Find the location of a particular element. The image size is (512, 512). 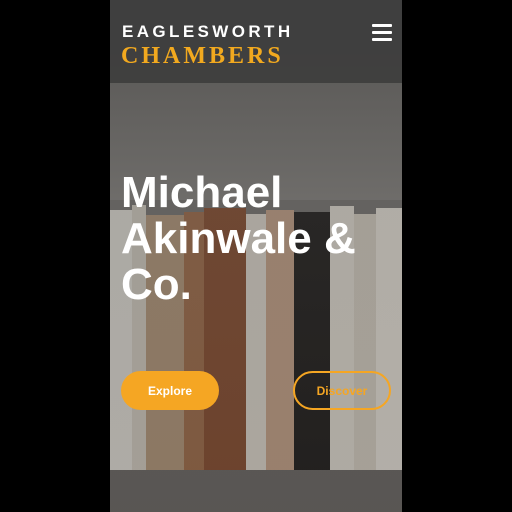

hero-title: Michael Akinwale & Co. is located at coordinates (238, 238).